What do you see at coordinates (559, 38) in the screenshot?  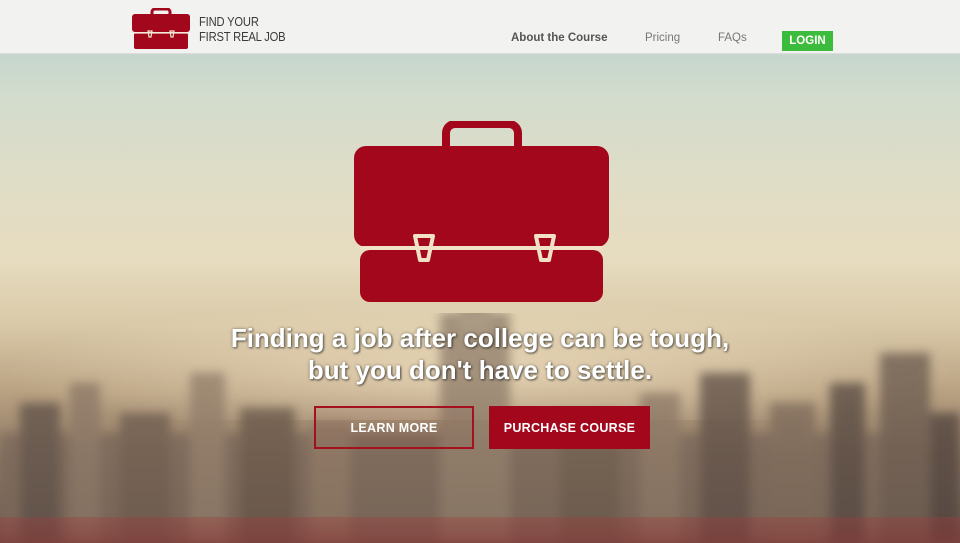 I see `nav-about-course: About the Course` at bounding box center [559, 38].